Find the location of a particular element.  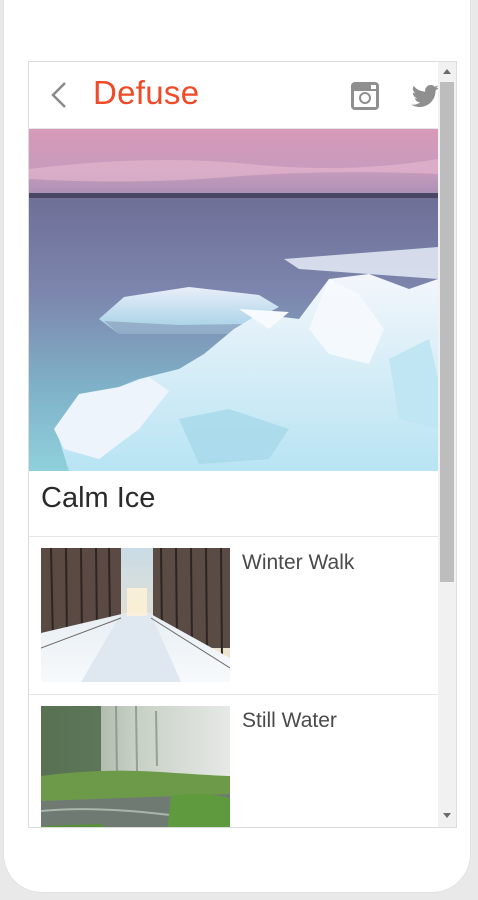

winter-walk-image is located at coordinates (135, 615).